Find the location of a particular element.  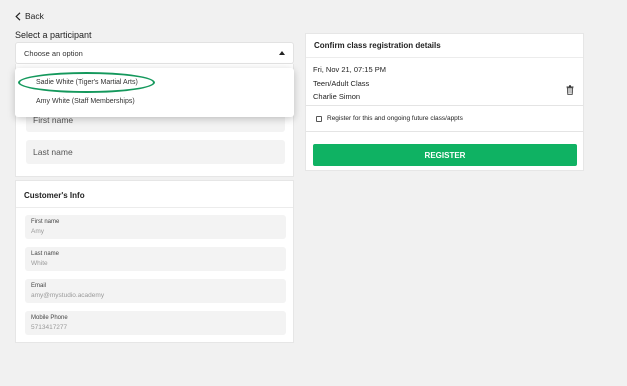

field-label: Last name is located at coordinates (45, 254).